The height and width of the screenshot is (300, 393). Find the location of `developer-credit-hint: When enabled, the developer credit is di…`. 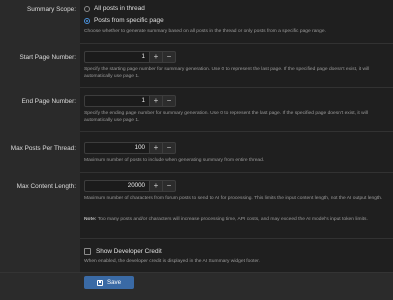

developer-credit-hint: When enabled, the developer credit is di… is located at coordinates (172, 261).